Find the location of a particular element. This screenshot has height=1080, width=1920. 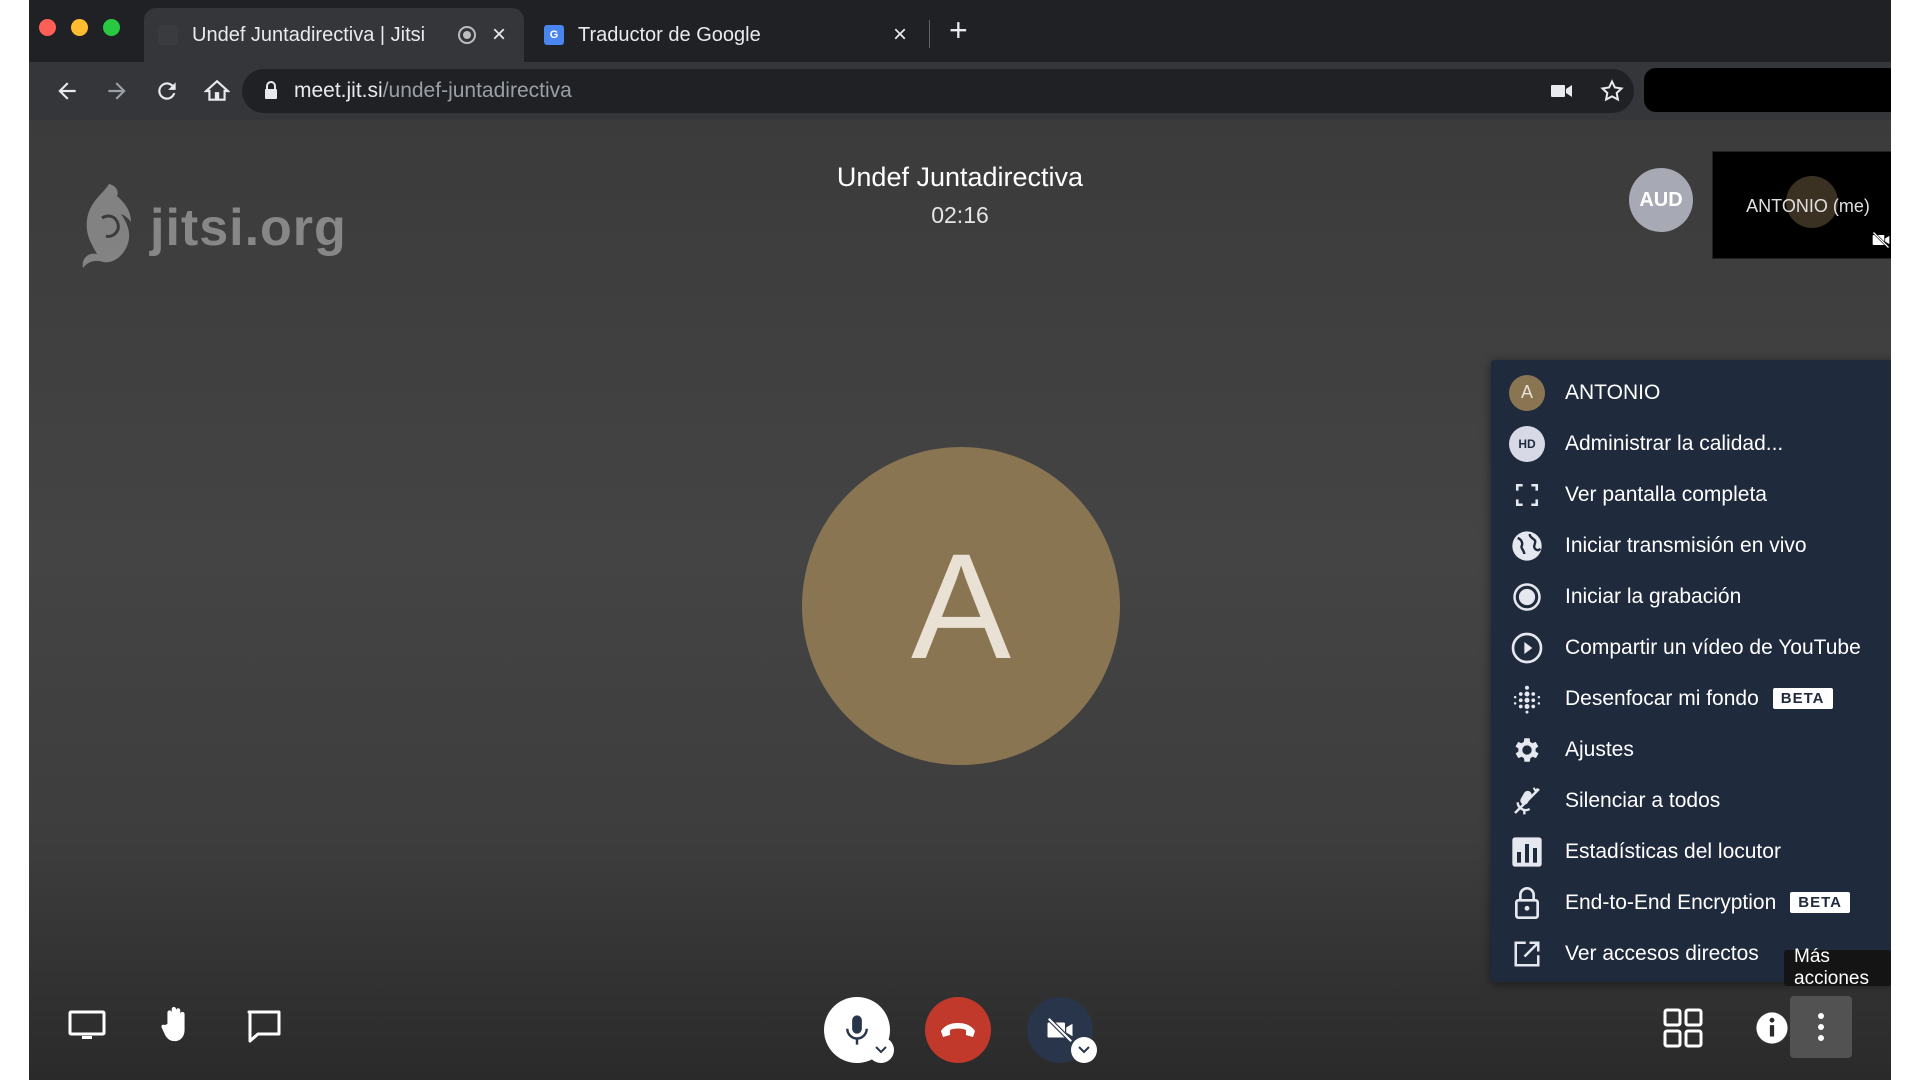

gear-icon is located at coordinates (1527, 750).